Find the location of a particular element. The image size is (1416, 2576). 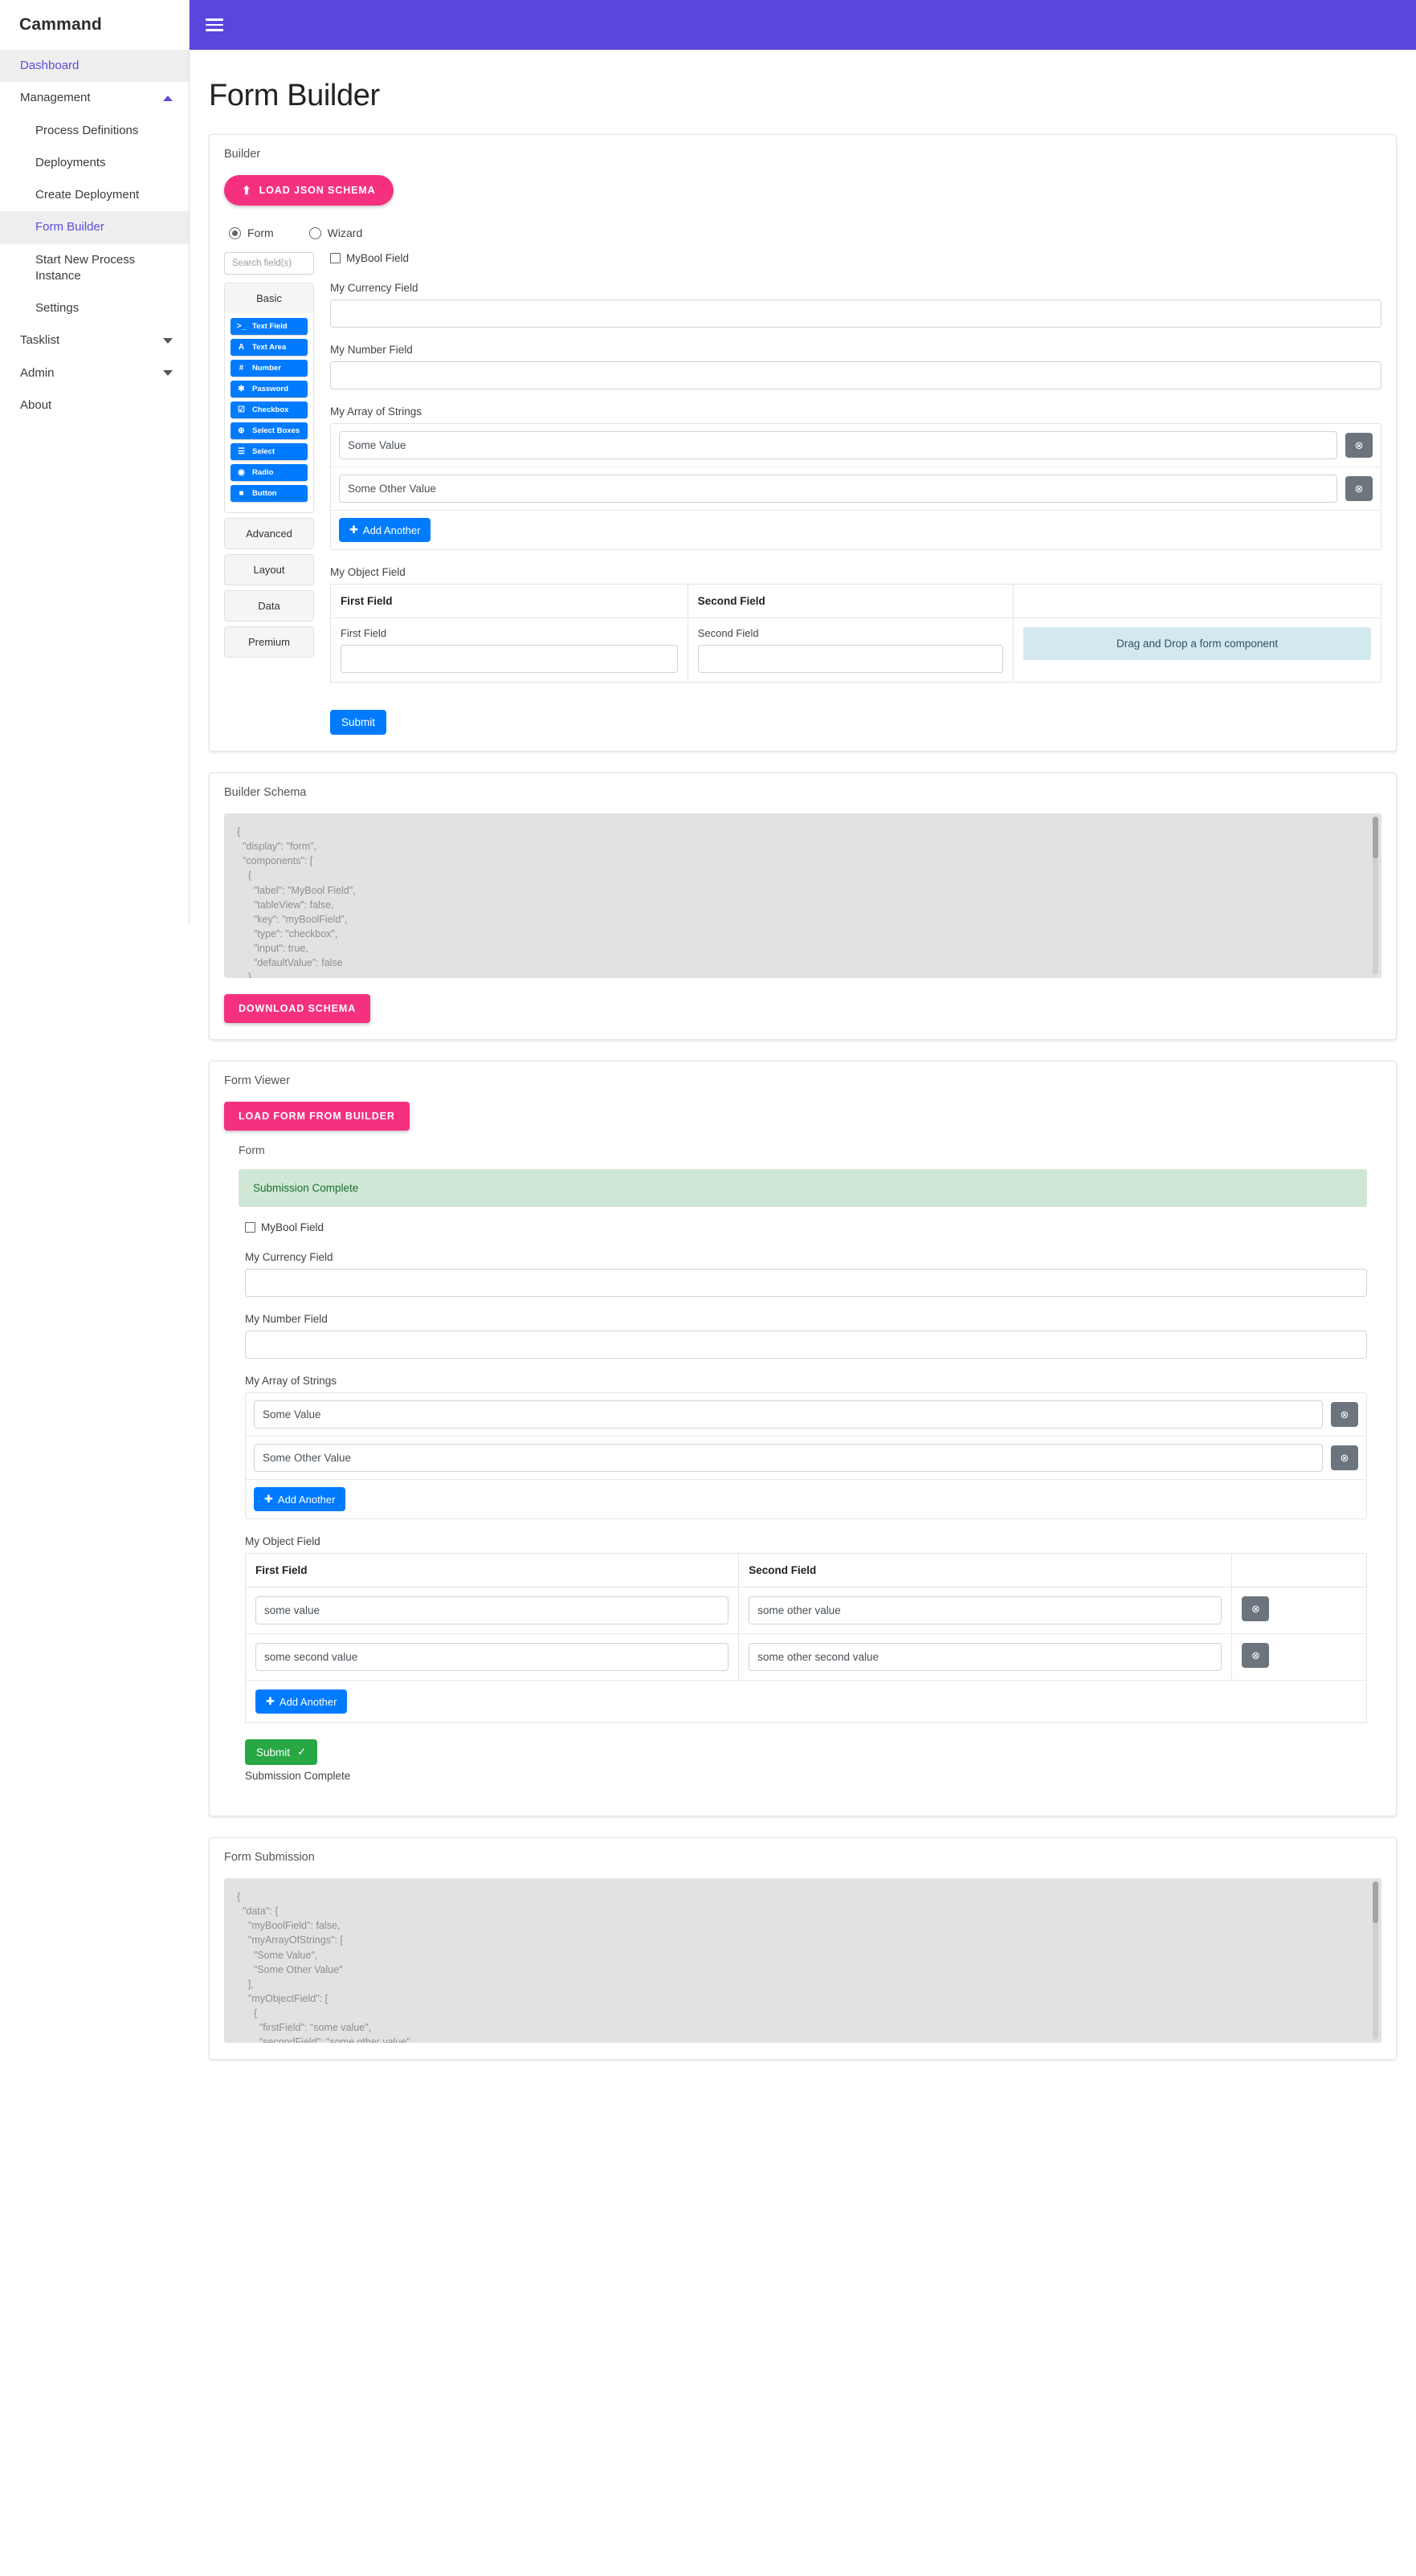

cell-dropzone: Drag and Drop a form component is located at coordinates (1197, 650).